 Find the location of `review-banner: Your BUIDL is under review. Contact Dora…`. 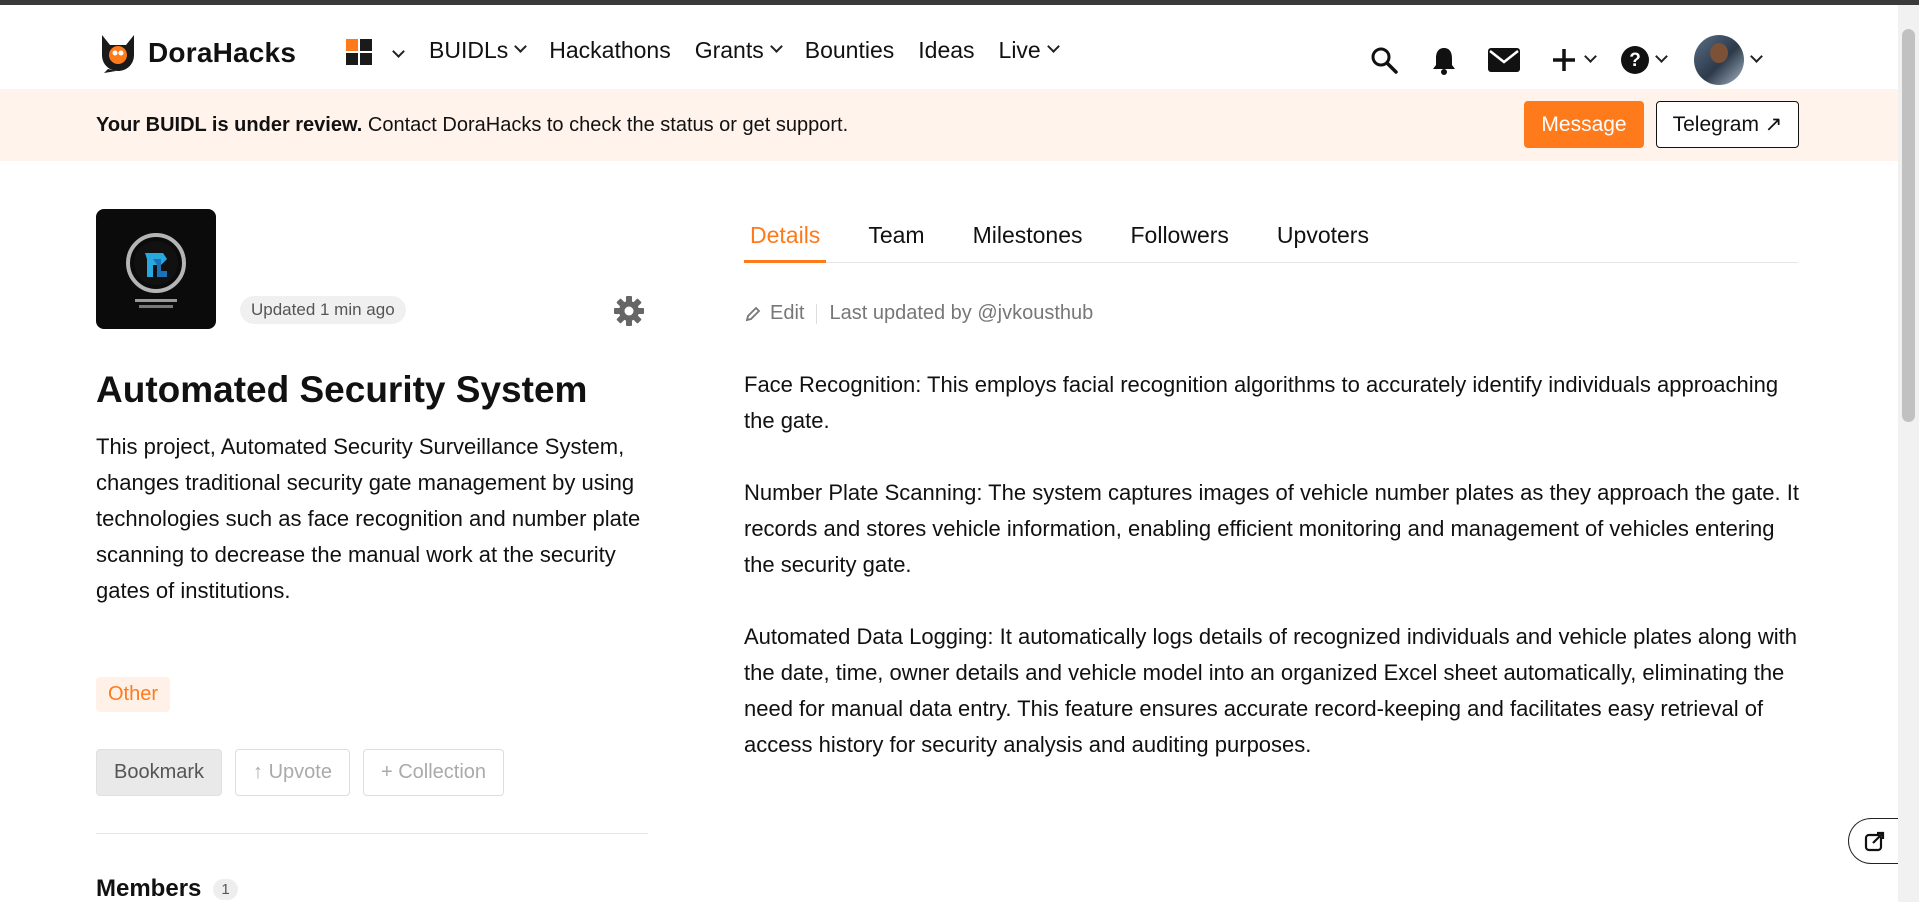

review-banner: Your BUIDL is under review. Contact Dora… is located at coordinates (949, 125).